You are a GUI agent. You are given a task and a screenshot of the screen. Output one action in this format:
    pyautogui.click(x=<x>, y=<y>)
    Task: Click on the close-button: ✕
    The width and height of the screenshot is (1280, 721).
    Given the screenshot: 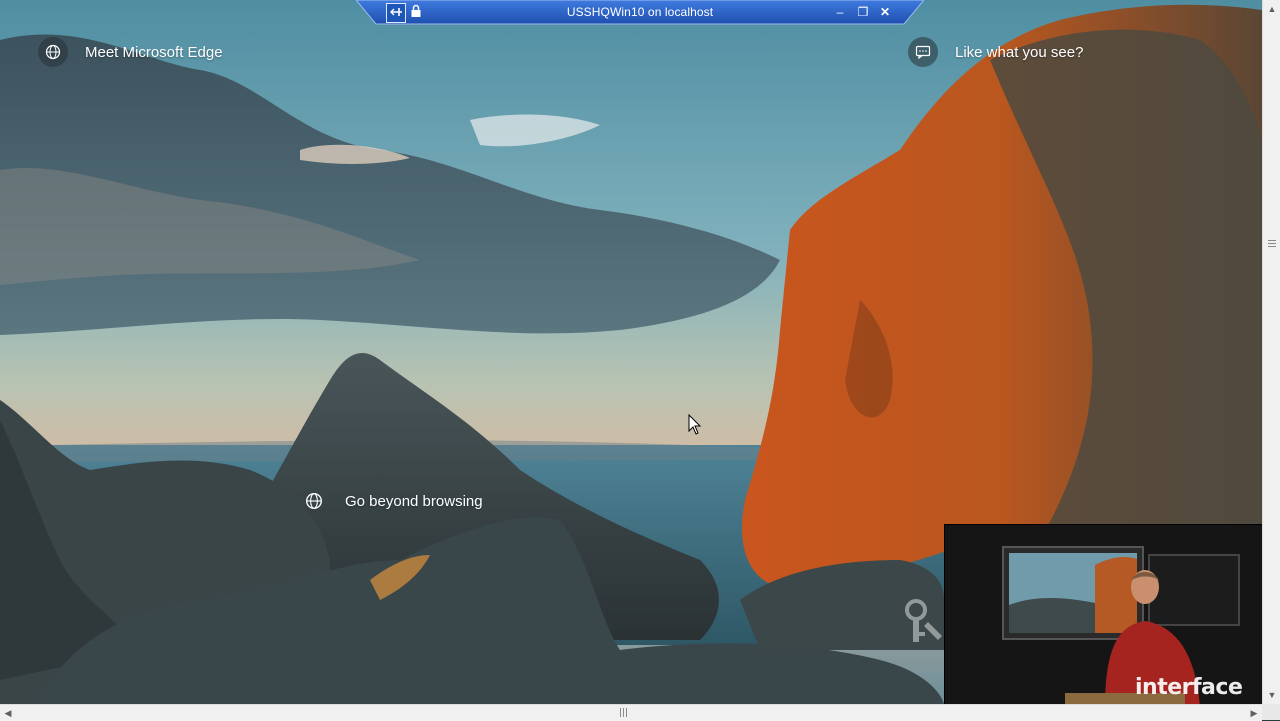 What is the action you would take?
    pyautogui.click(x=885, y=12)
    